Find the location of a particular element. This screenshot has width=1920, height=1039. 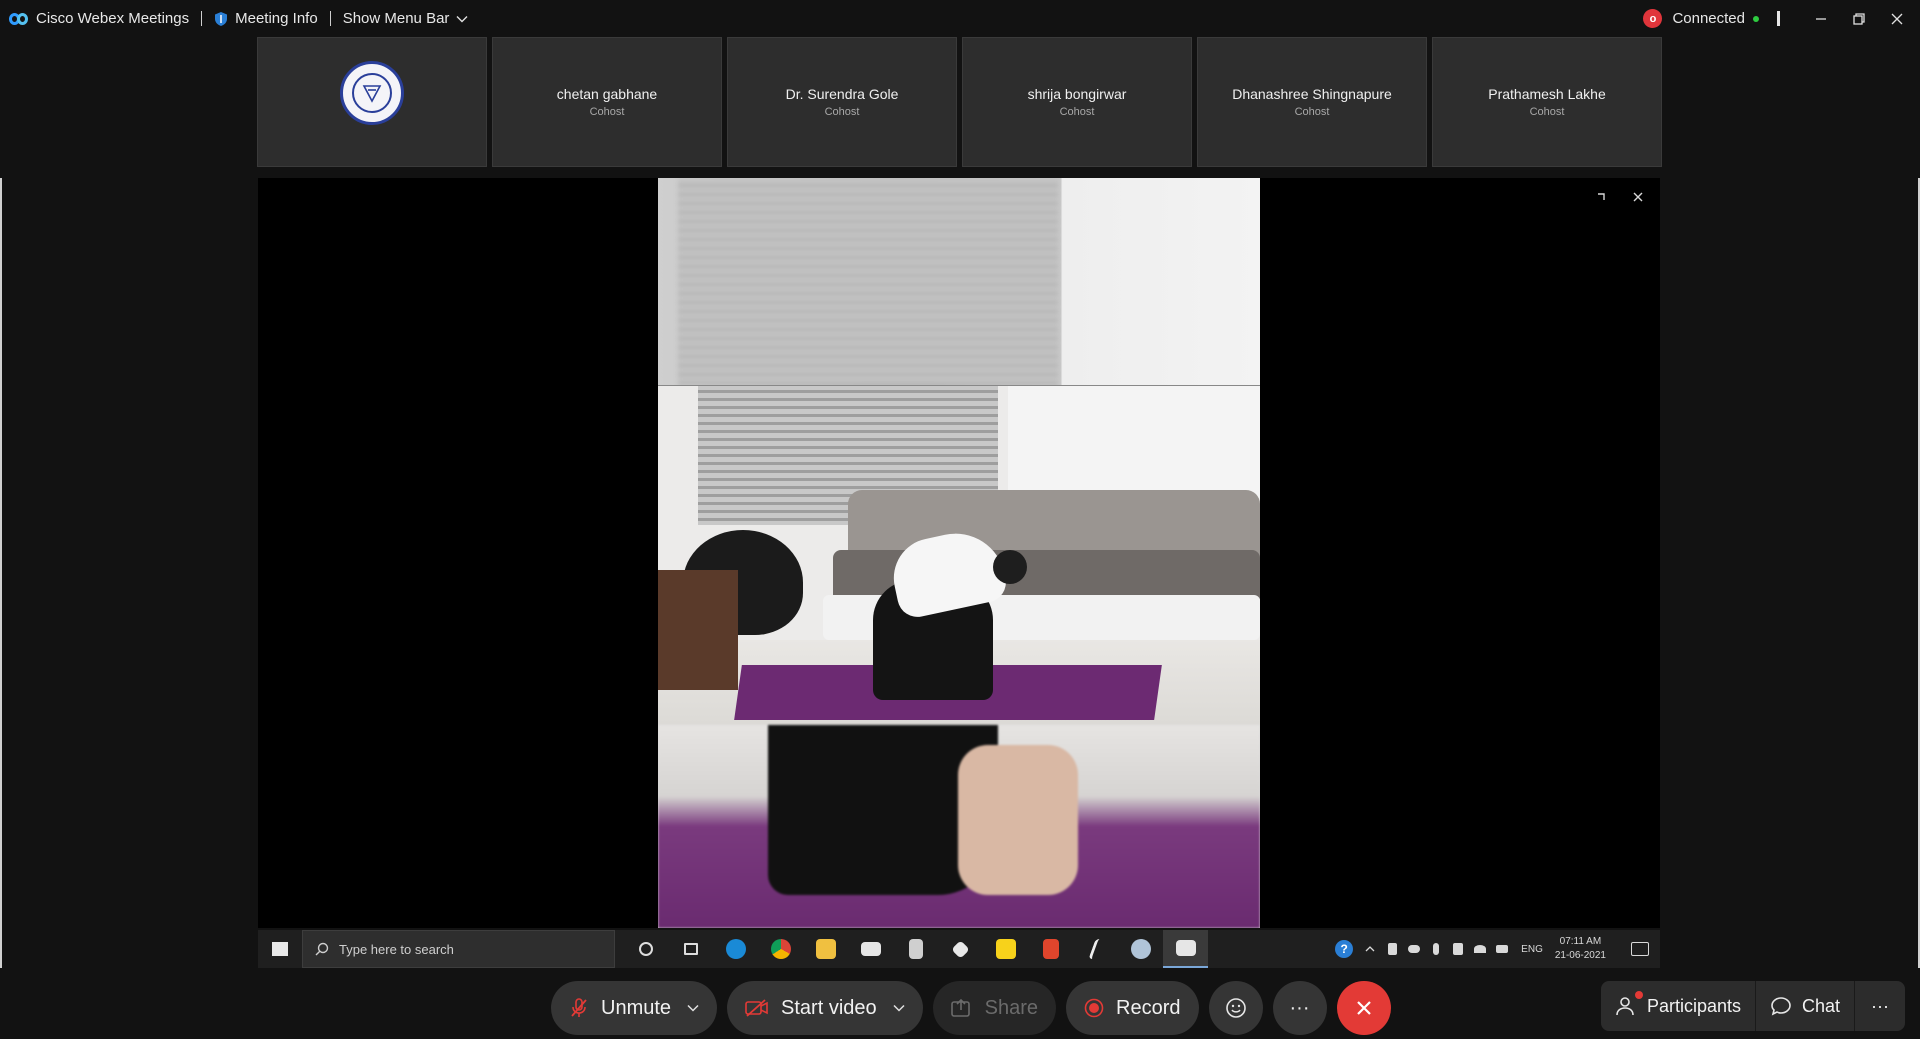

participant-tile-host-logo is located at coordinates (372, 102).